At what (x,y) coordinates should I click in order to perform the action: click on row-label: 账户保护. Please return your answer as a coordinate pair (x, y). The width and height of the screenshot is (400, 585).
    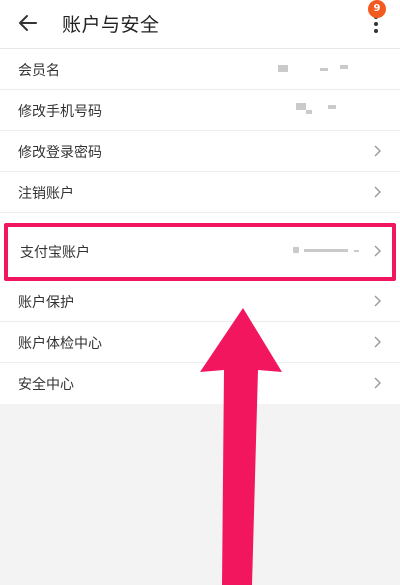
    Looking at the image, I should click on (46, 303).